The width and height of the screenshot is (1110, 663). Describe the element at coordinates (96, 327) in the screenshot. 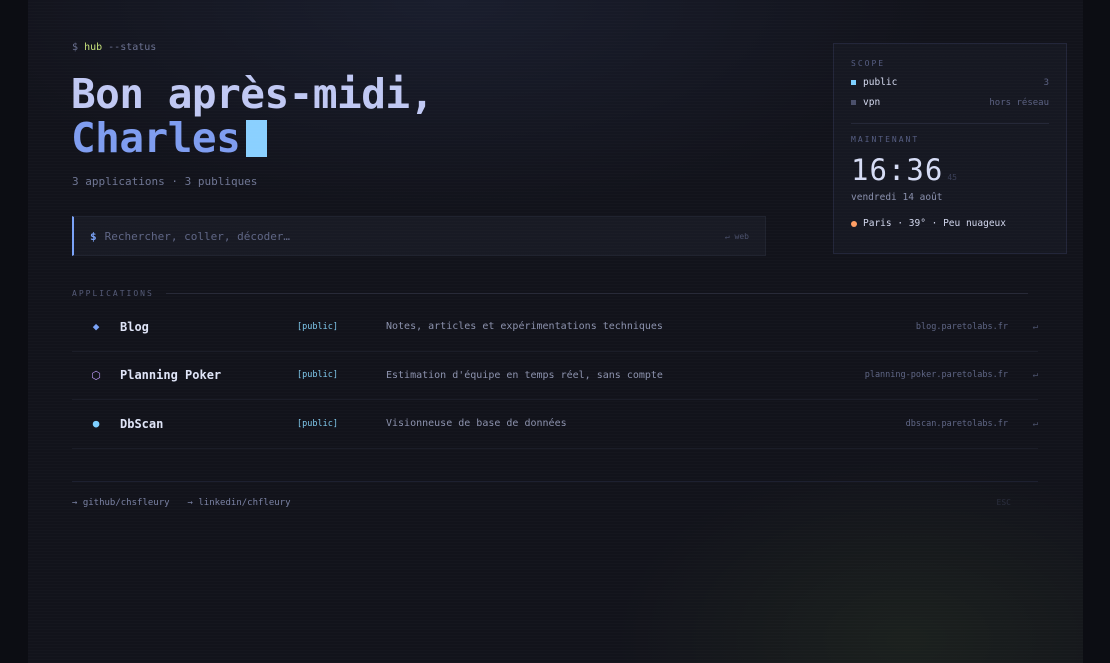

I see `diamond-icon: ◆` at that location.